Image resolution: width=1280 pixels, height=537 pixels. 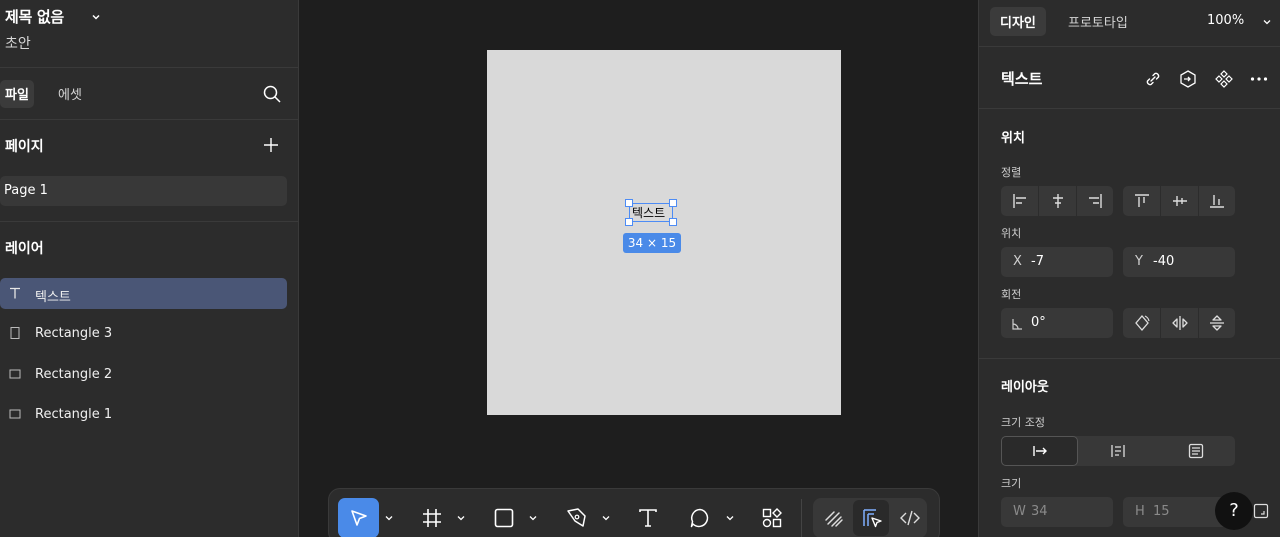 I want to click on left-tabs: 파일 에셋, so click(x=149, y=94).